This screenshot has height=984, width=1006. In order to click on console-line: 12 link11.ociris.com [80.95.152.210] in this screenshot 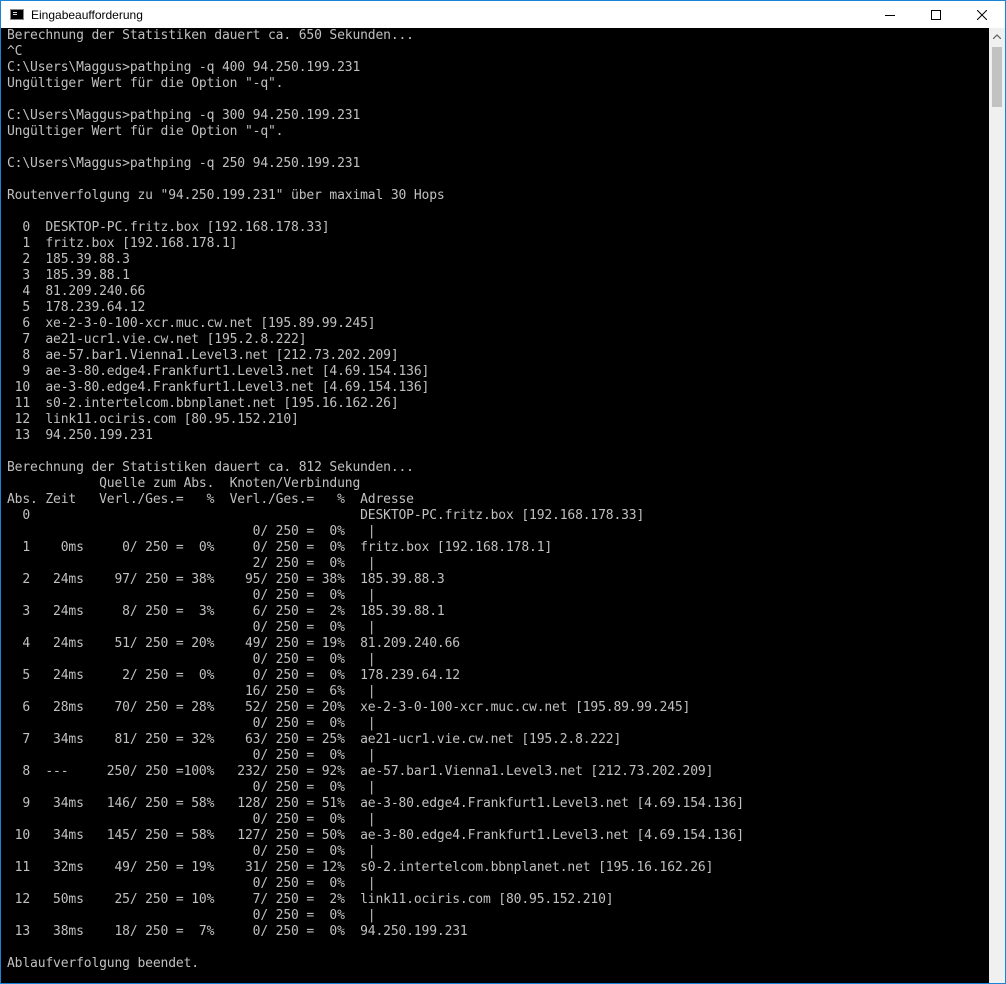, I will do `click(153, 419)`.